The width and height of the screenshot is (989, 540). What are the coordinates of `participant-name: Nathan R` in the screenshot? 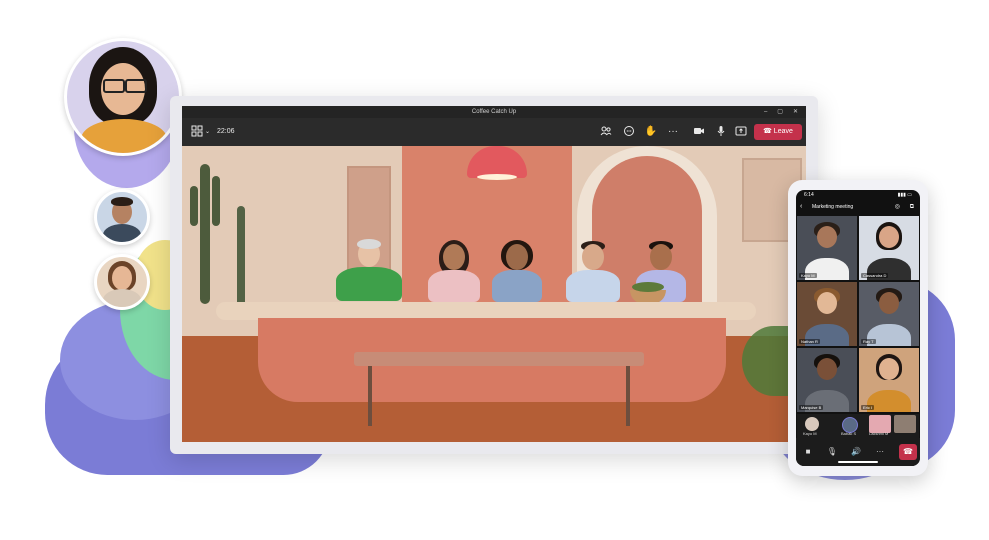 It's located at (809, 341).